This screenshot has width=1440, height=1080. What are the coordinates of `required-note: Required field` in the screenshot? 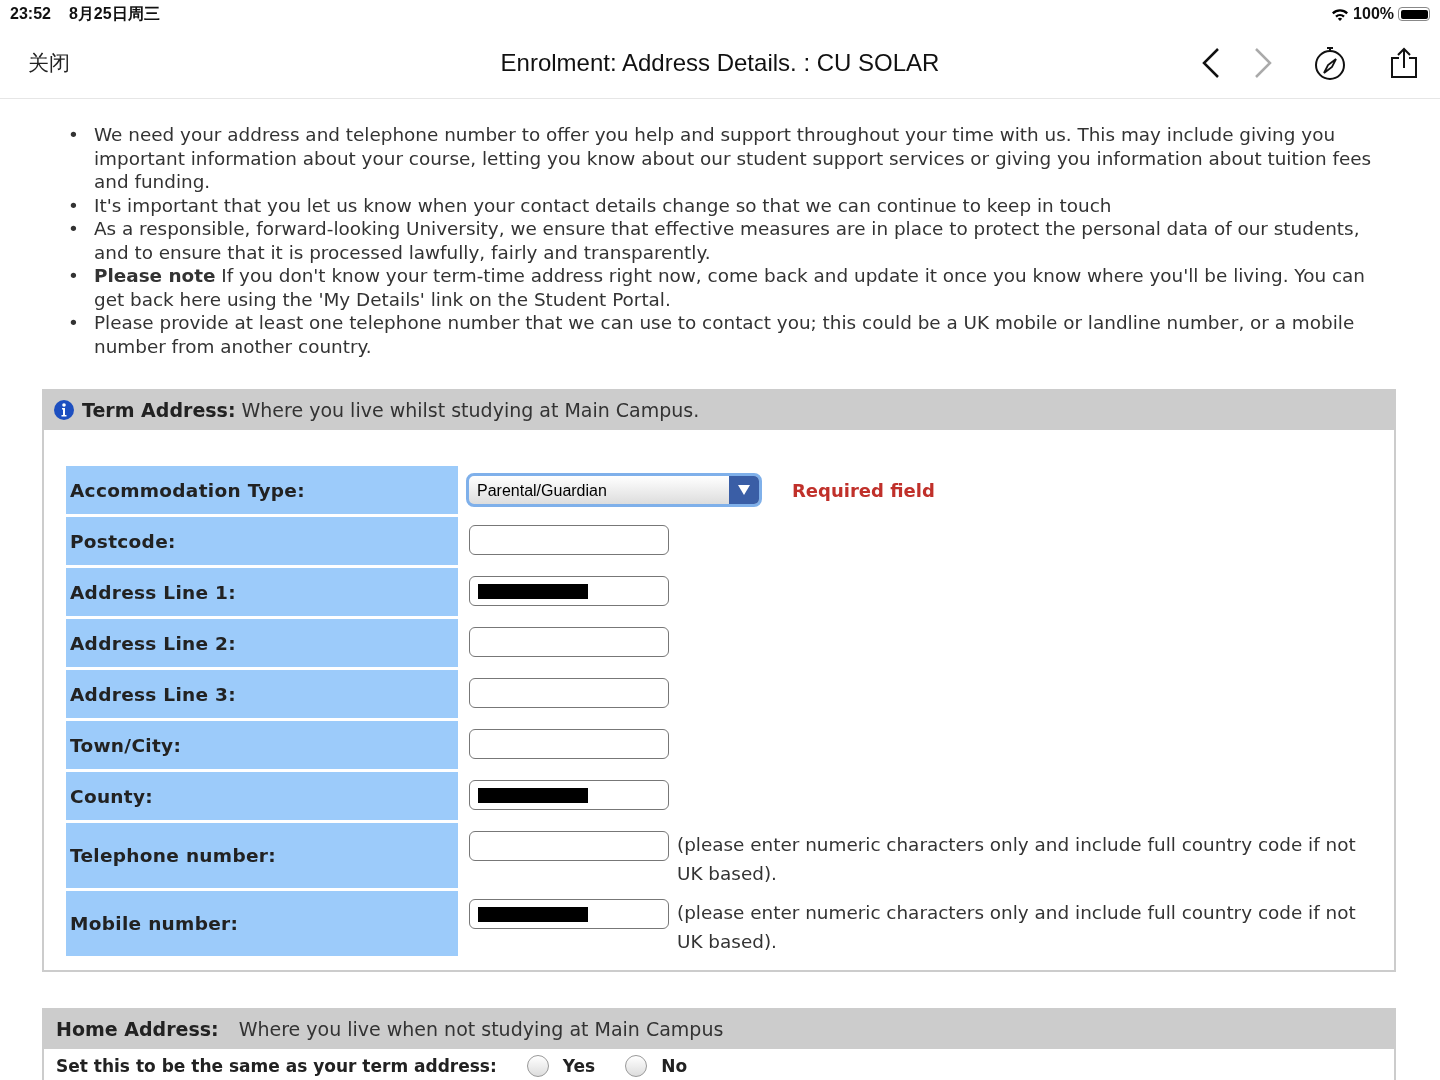 It's located at (863, 490).